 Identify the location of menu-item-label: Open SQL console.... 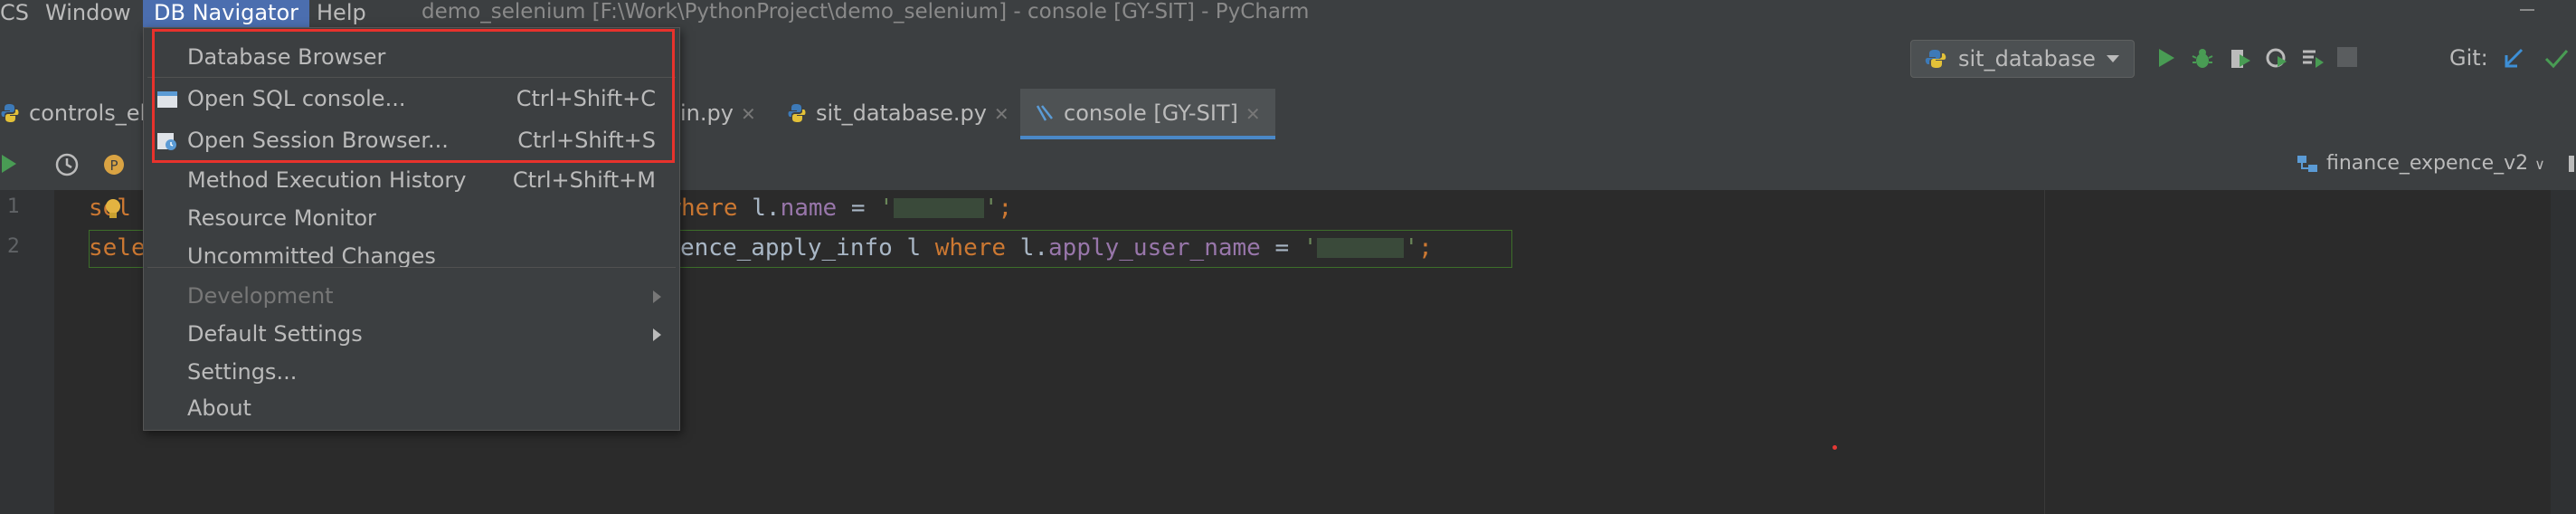
(296, 98).